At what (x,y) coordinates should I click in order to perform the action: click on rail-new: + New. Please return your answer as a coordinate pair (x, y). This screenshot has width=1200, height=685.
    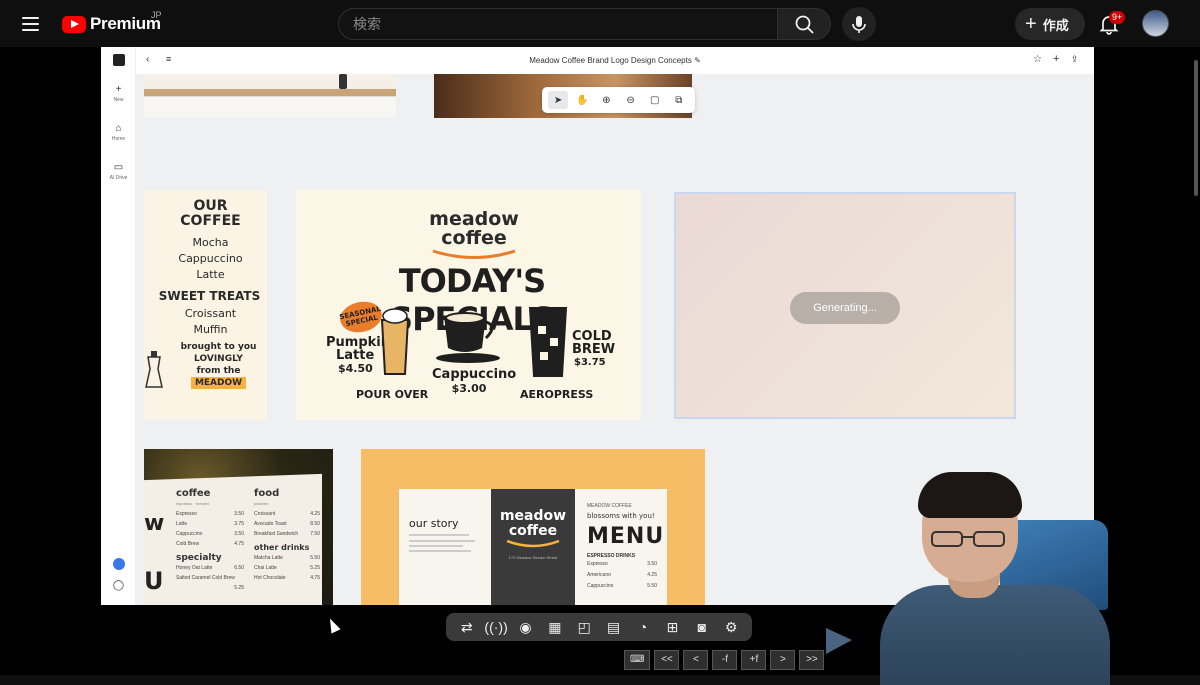
    Looking at the image, I should click on (118, 94).